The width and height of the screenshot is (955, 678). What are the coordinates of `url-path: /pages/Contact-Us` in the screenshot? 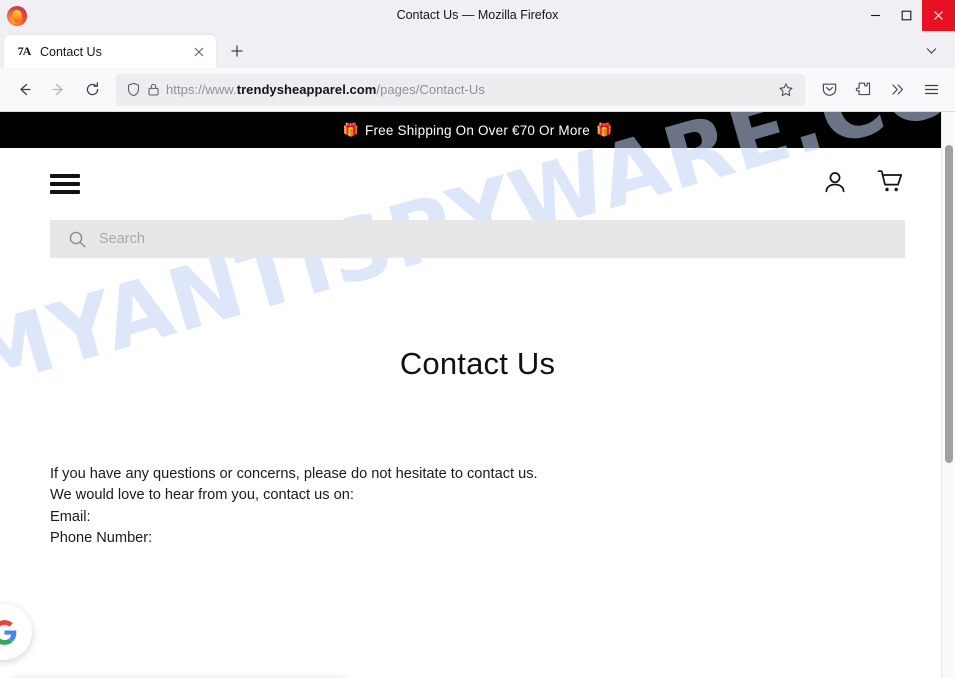 It's located at (430, 89).